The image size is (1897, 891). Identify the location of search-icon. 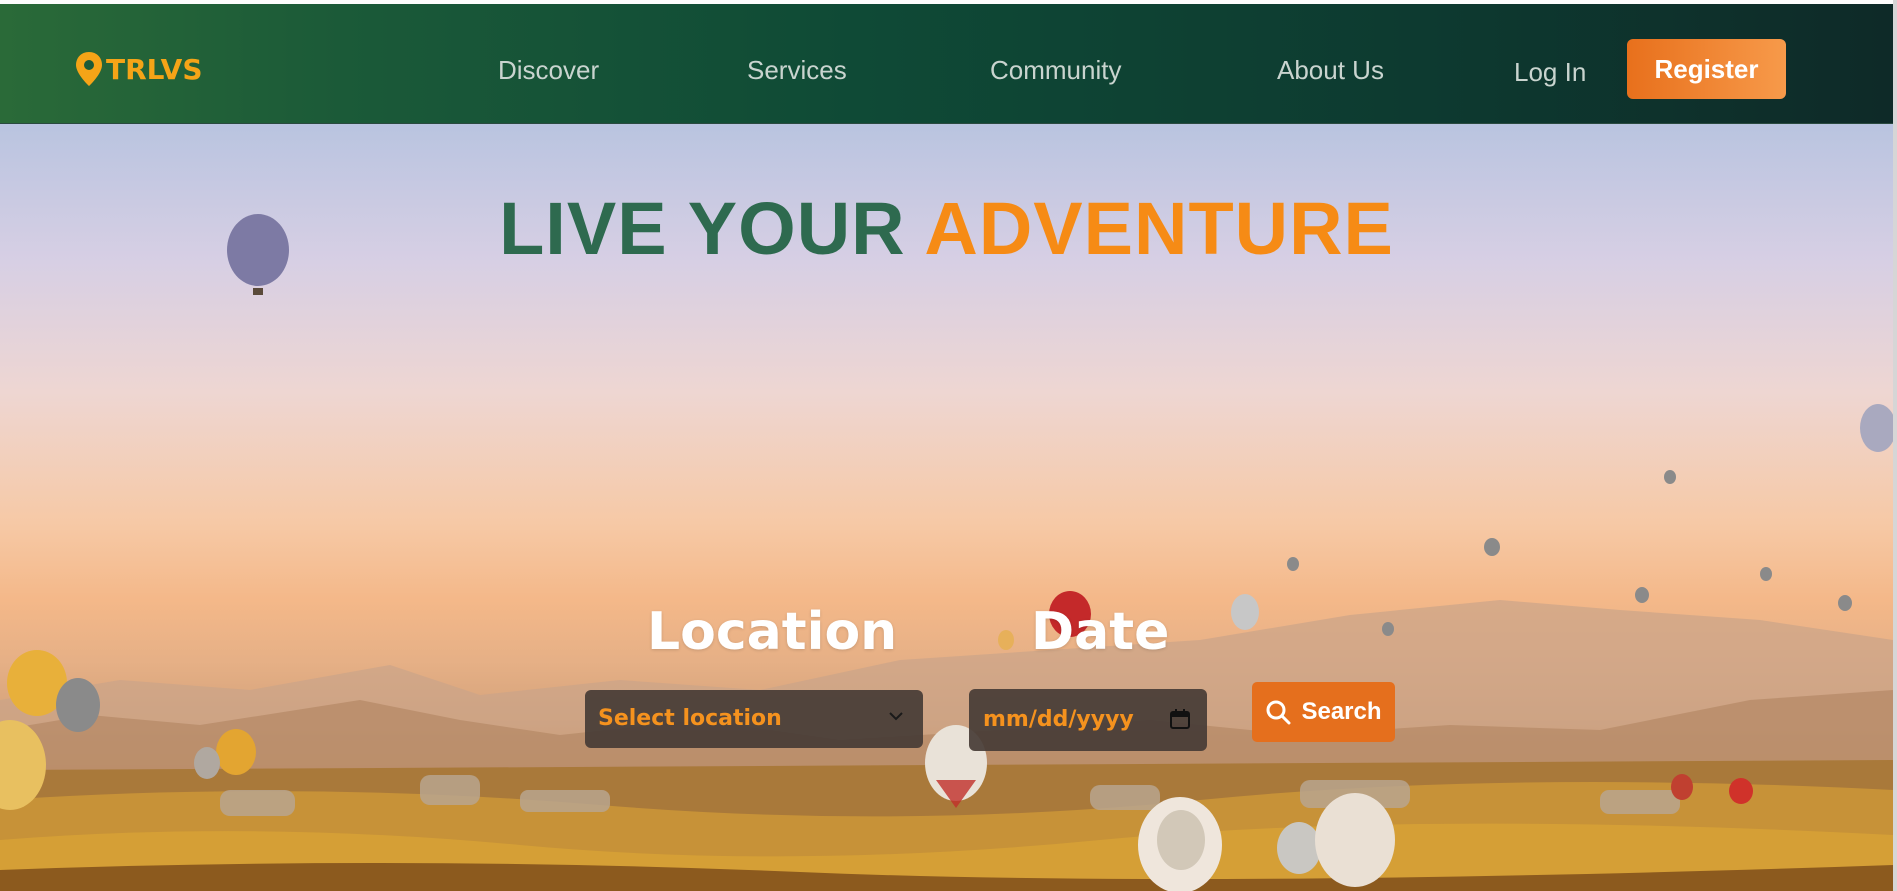
(1278, 712).